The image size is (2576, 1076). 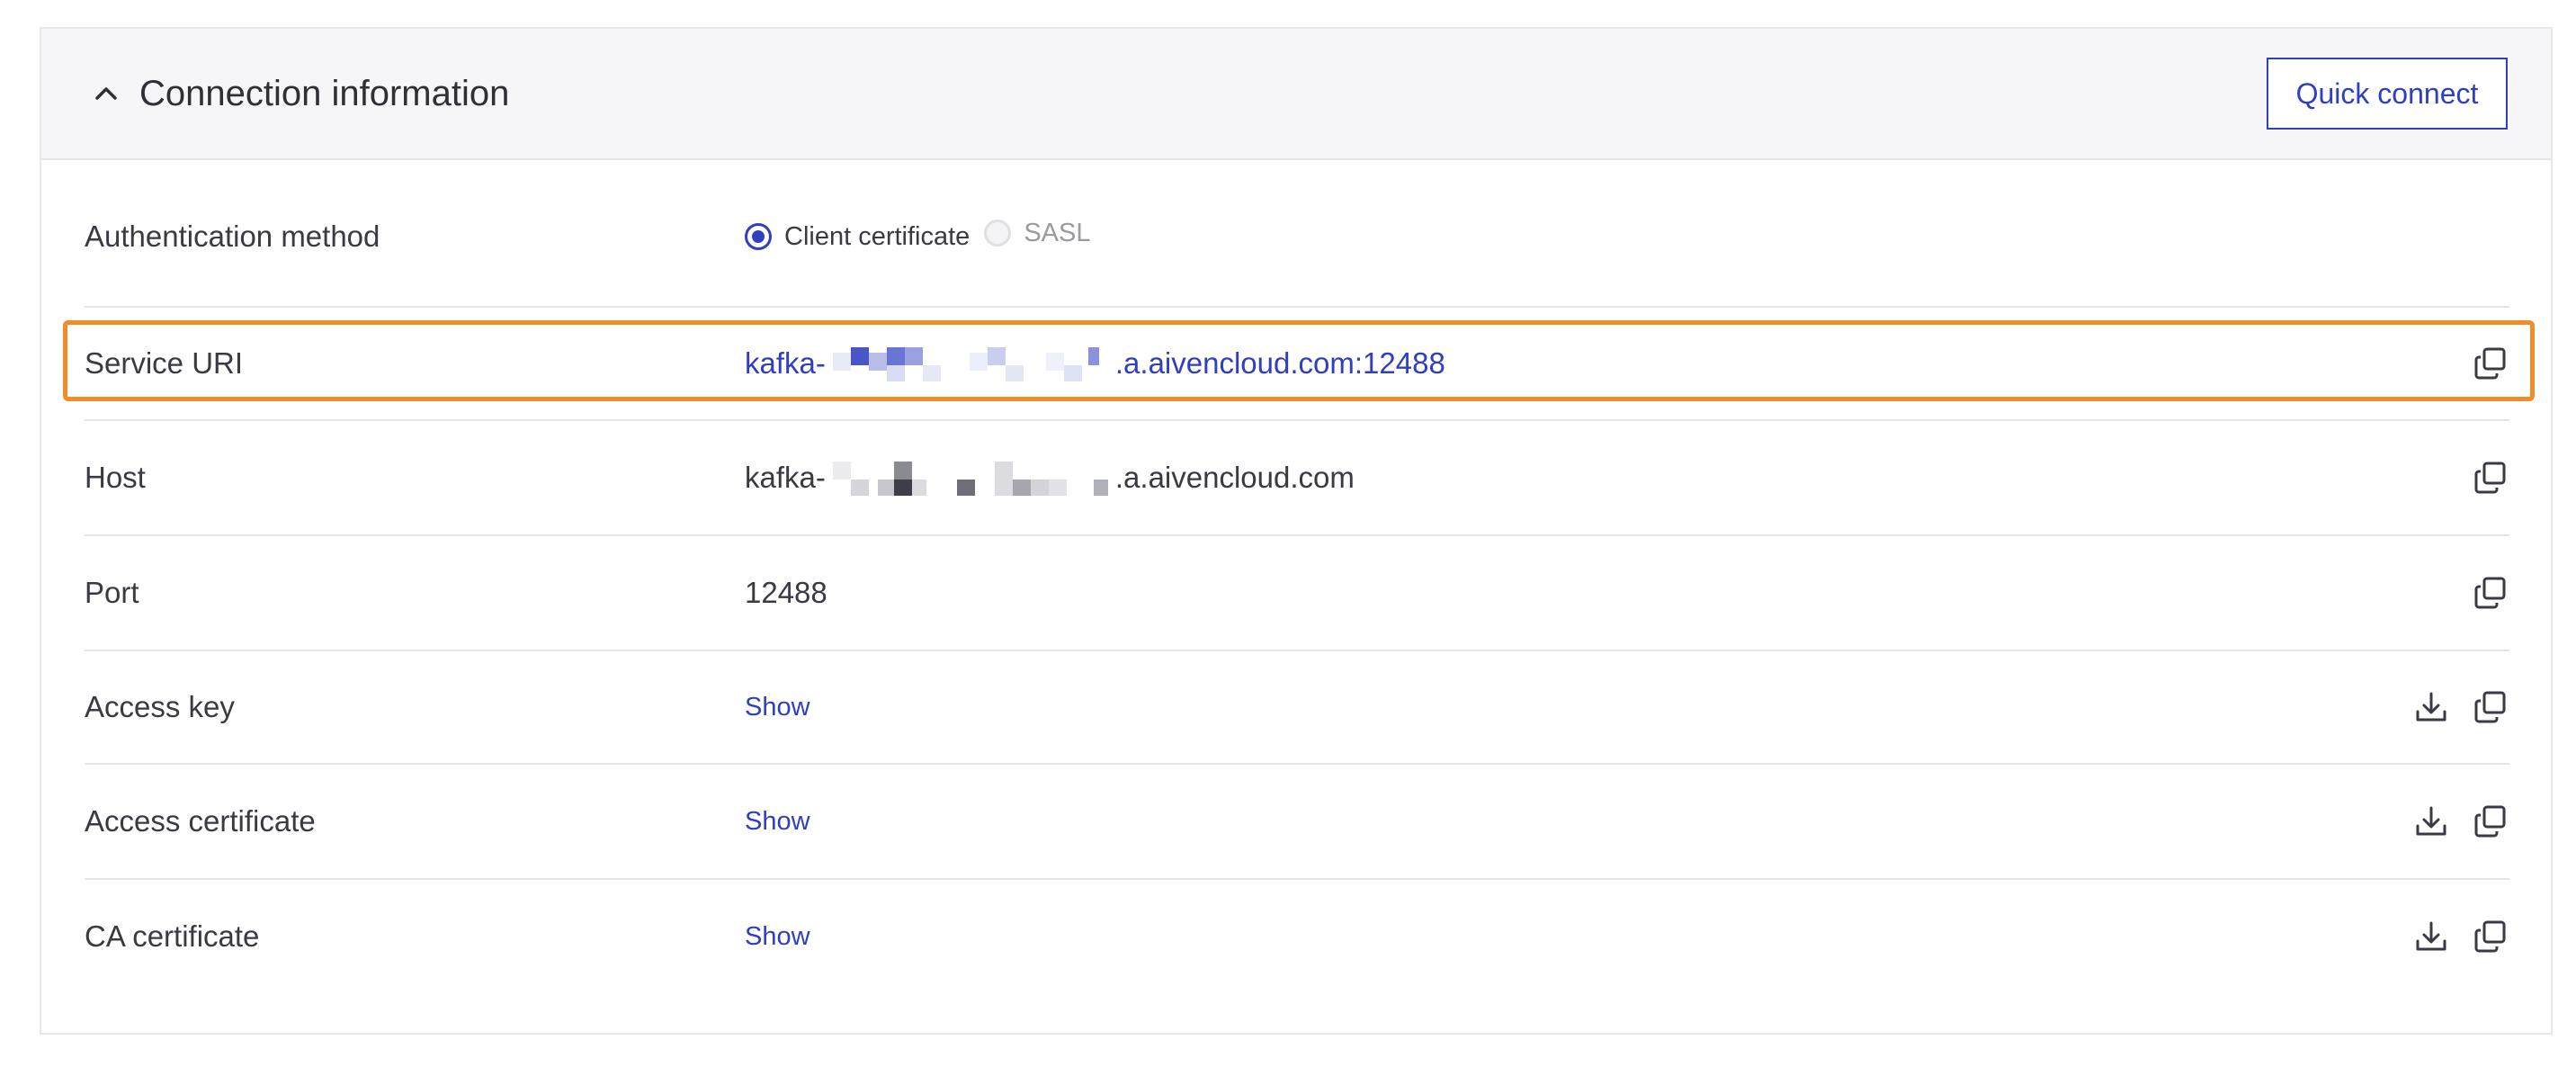 What do you see at coordinates (160, 706) in the screenshot?
I see `access-key-label: Access key` at bounding box center [160, 706].